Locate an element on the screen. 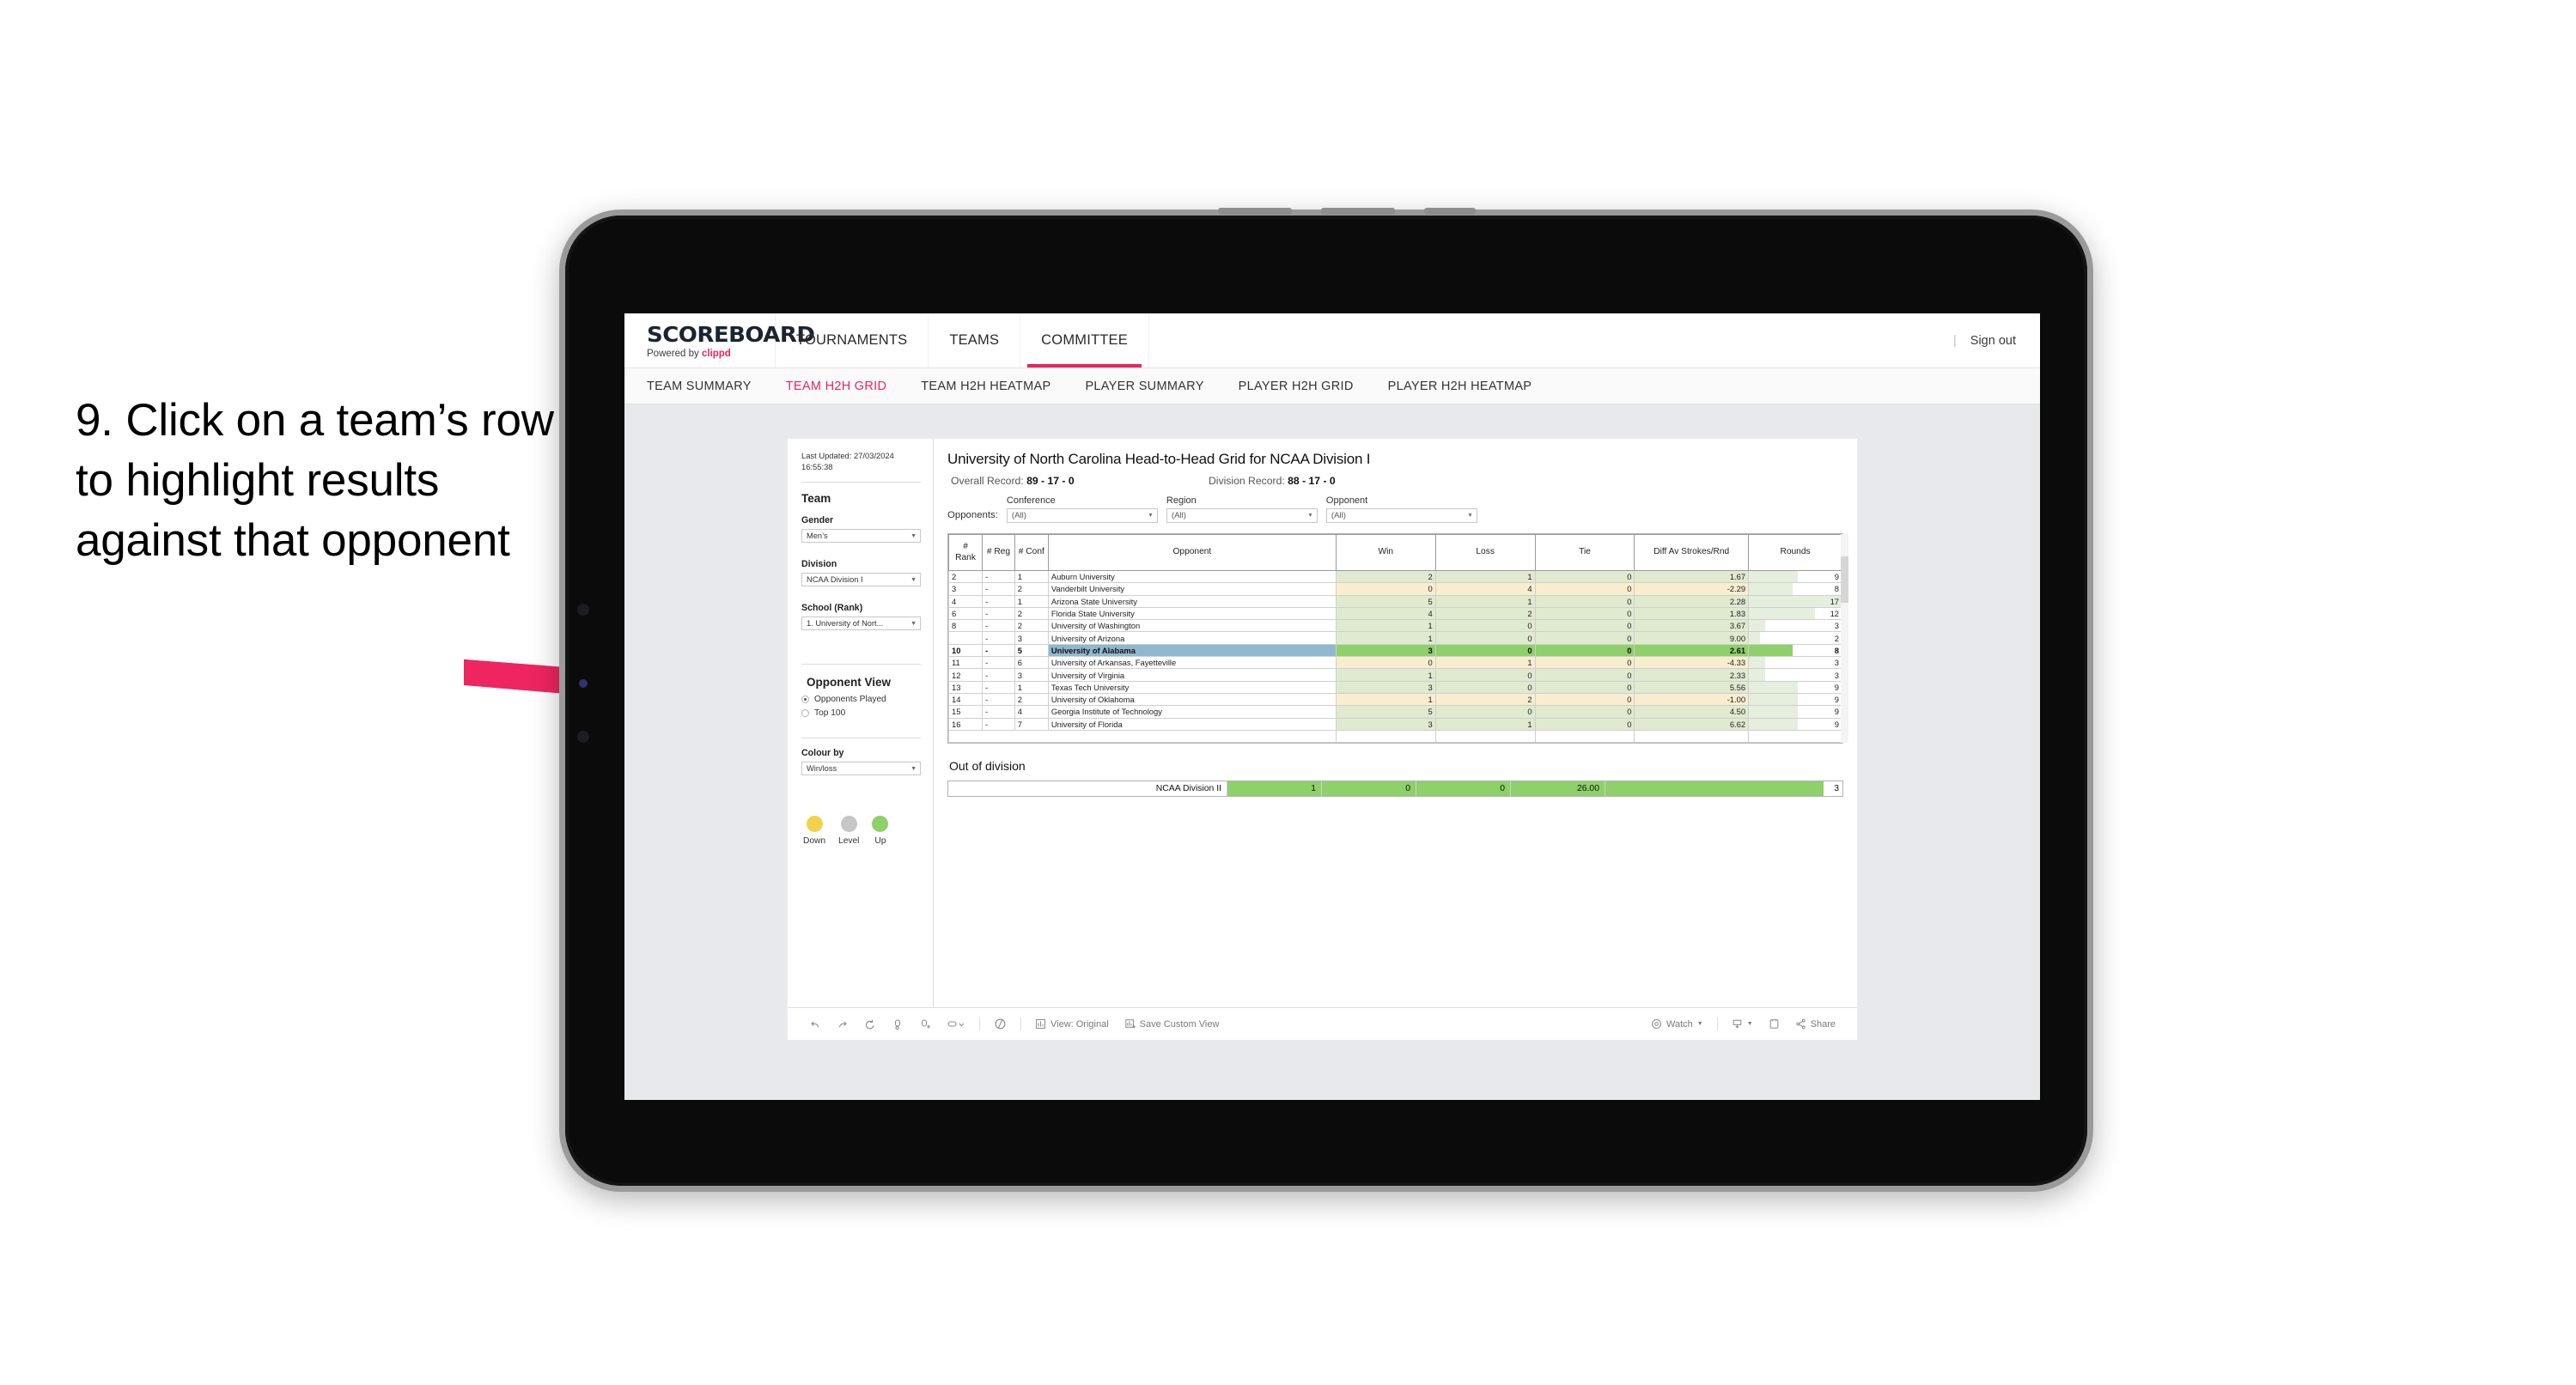 Image resolution: width=2576 pixels, height=1385 pixels. table-row: 3-2 Vanderbilt University 0 4 0 -2.29 8 is located at coordinates (1394, 589).